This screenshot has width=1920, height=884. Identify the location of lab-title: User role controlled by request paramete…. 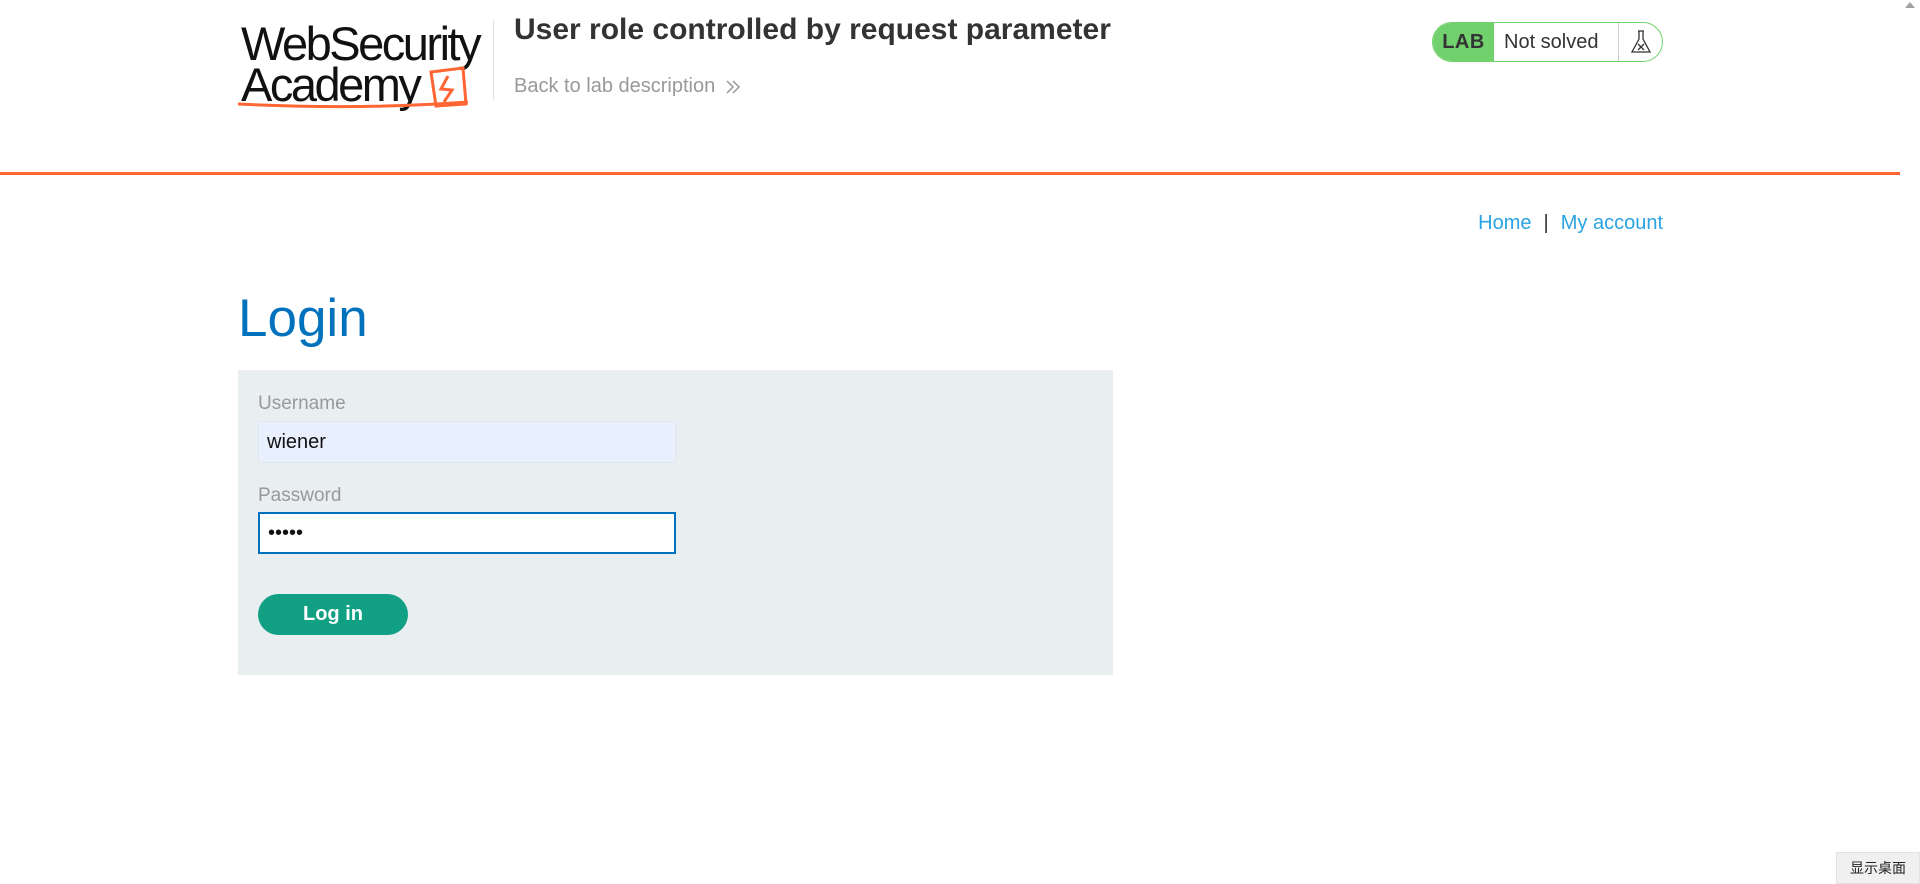
(812, 29).